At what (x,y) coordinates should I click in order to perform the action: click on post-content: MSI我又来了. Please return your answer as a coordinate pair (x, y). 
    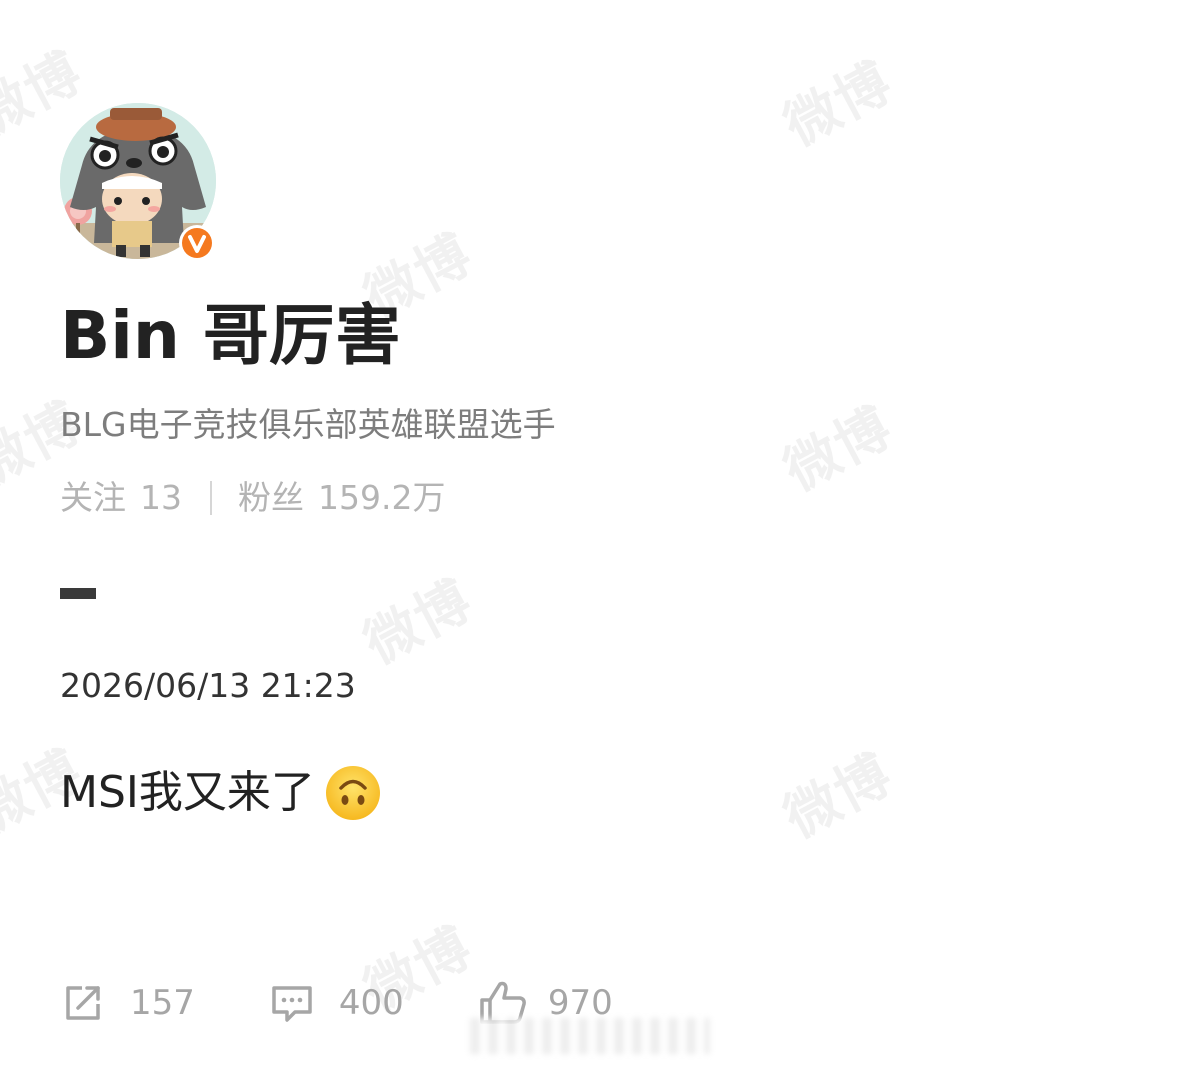
    Looking at the image, I should click on (220, 793).